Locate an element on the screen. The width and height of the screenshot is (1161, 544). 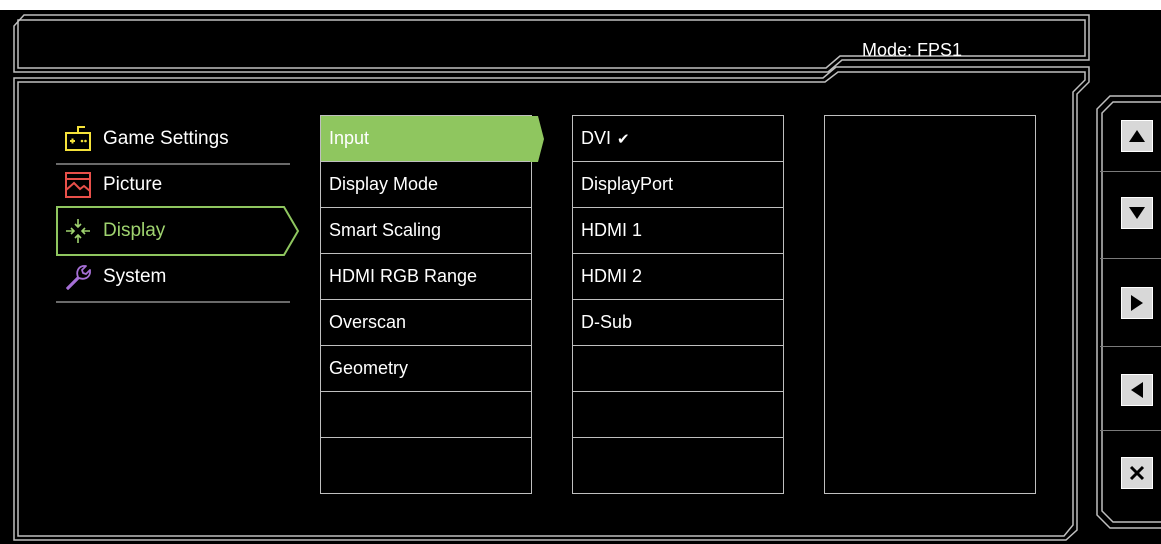
left-arrow-icon is located at coordinates (1137, 390).